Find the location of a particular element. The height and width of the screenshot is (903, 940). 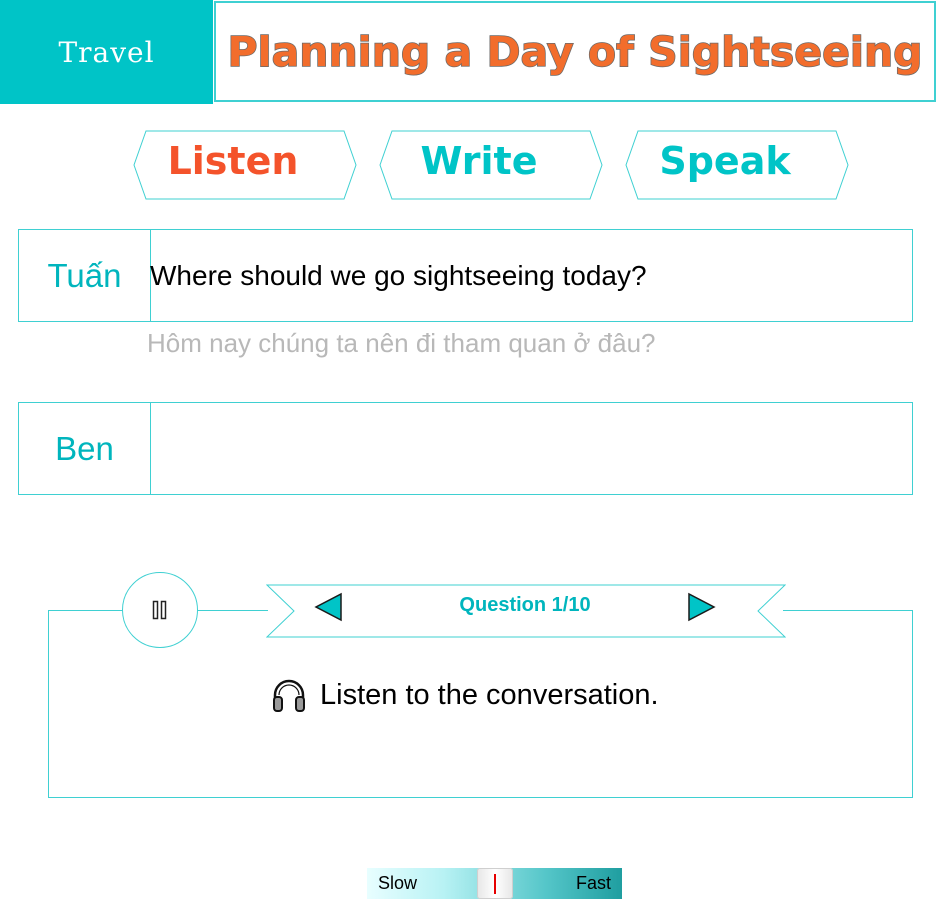

lesson-title: Planning a Day of Sightseeing is located at coordinates (575, 52).